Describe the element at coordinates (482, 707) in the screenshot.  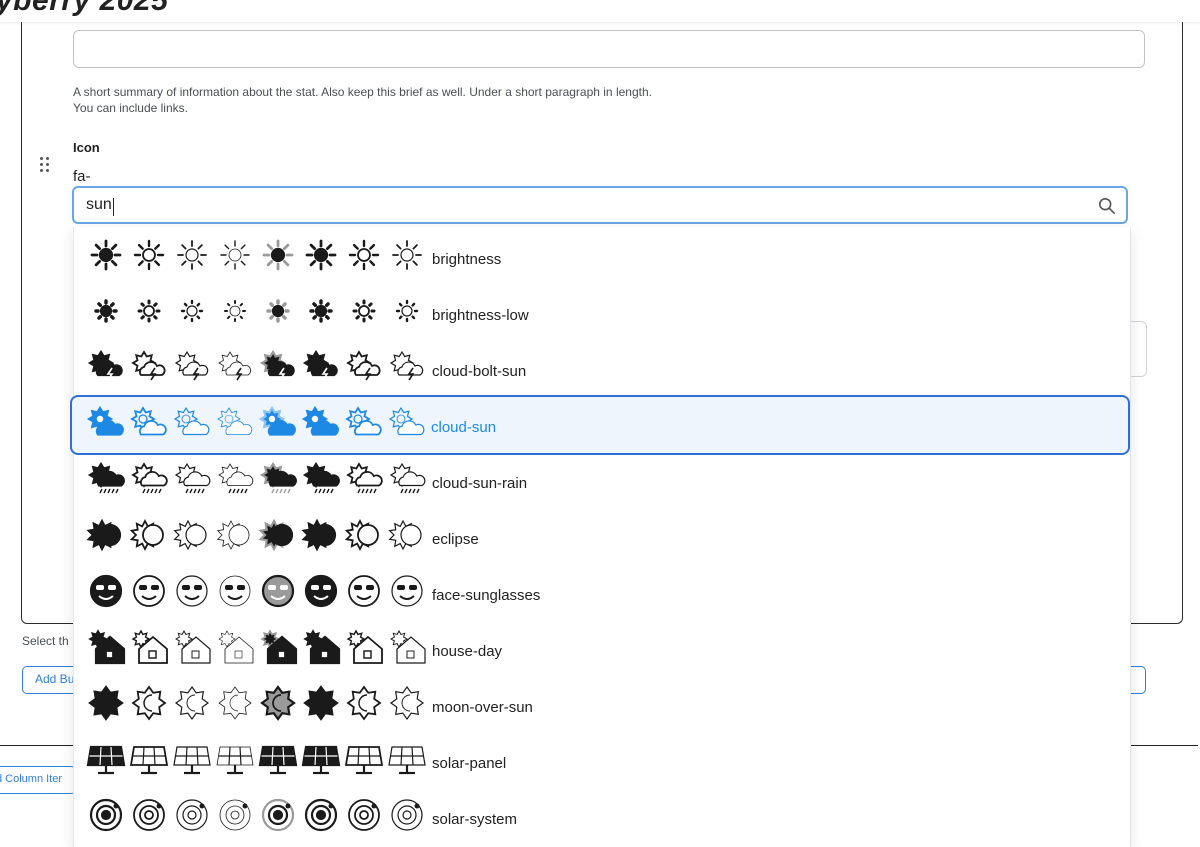
I see `icon-option-label: moon-over-sun` at that location.